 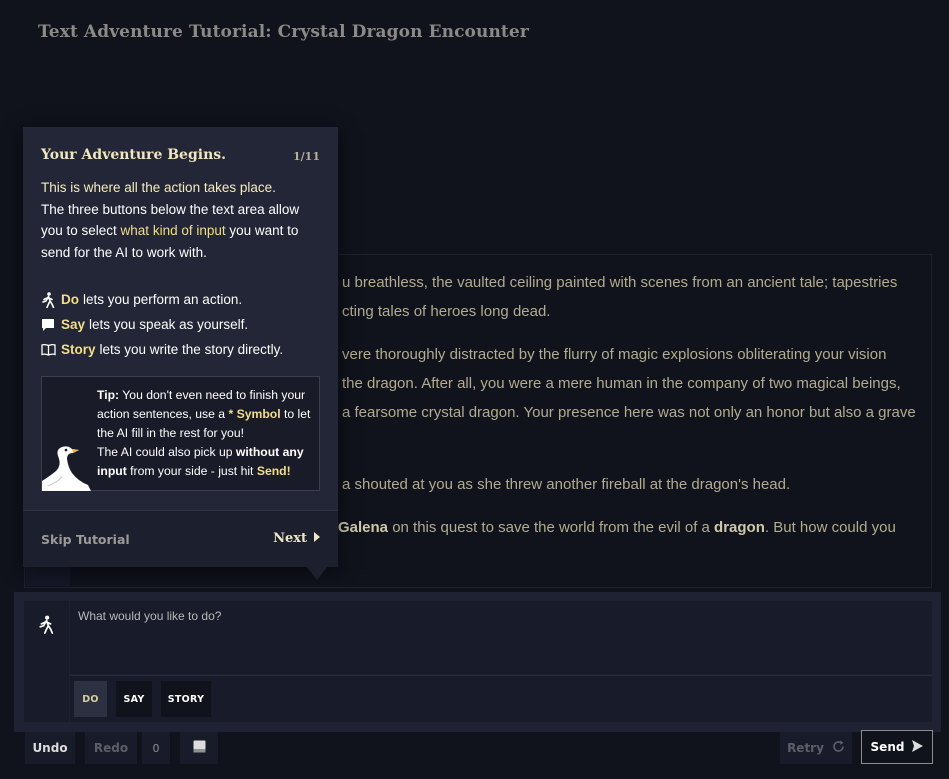 What do you see at coordinates (317, 538) in the screenshot?
I see `caret-right-icon` at bounding box center [317, 538].